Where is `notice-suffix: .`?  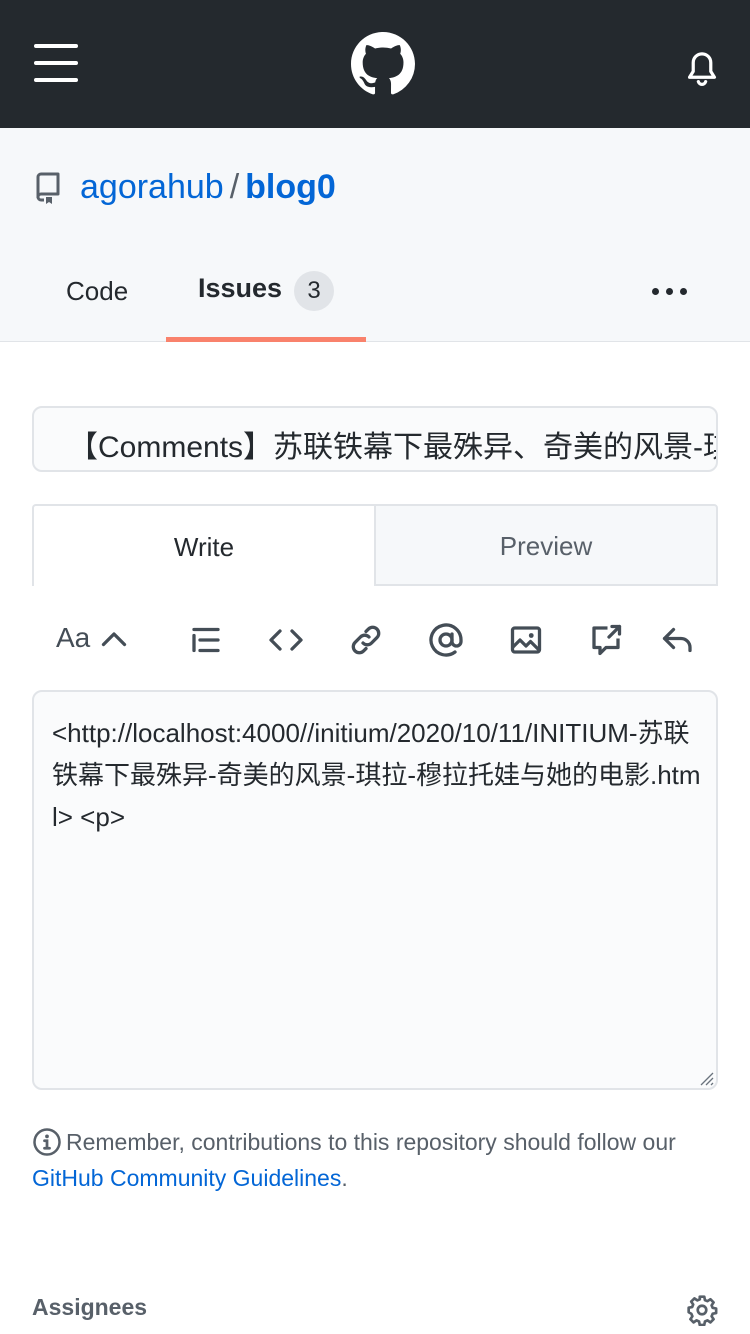
notice-suffix: . is located at coordinates (344, 1178).